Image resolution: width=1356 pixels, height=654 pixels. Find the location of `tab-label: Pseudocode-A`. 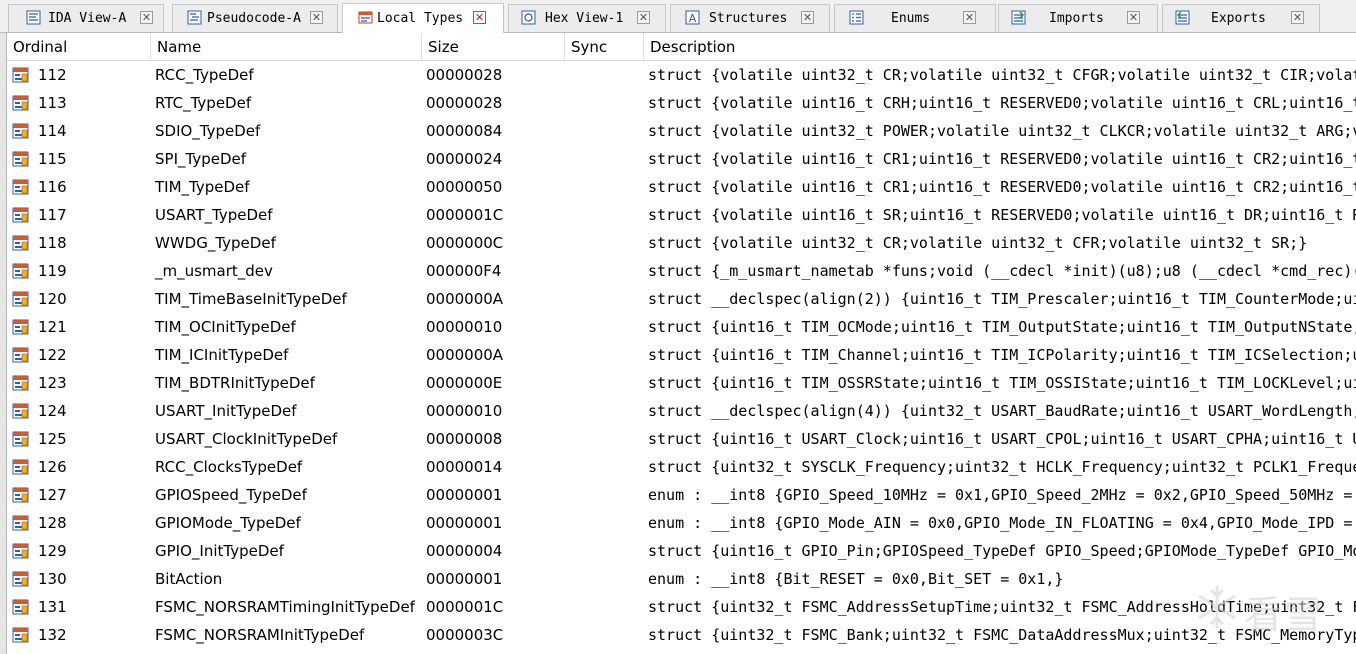

tab-label: Pseudocode-A is located at coordinates (254, 18).